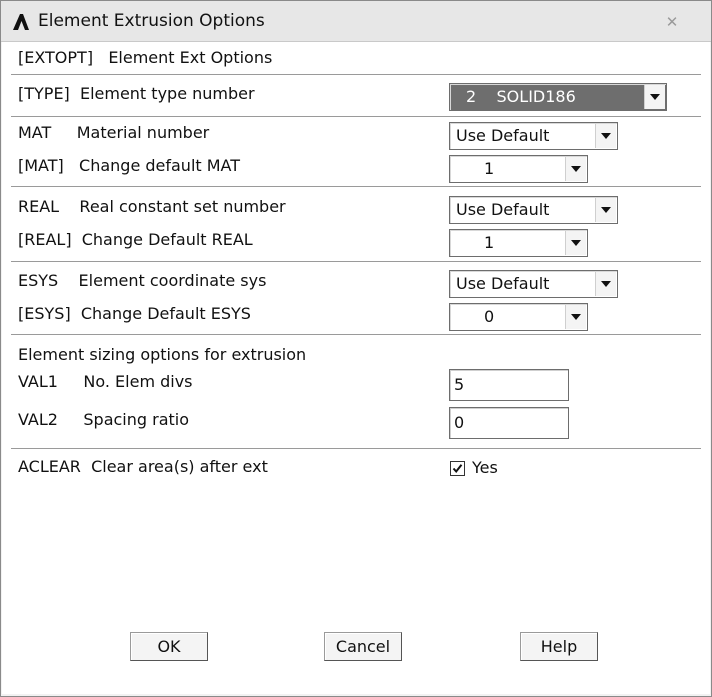  What do you see at coordinates (521, 96) in the screenshot?
I see `element-type-value: 2 SOLID186` at bounding box center [521, 96].